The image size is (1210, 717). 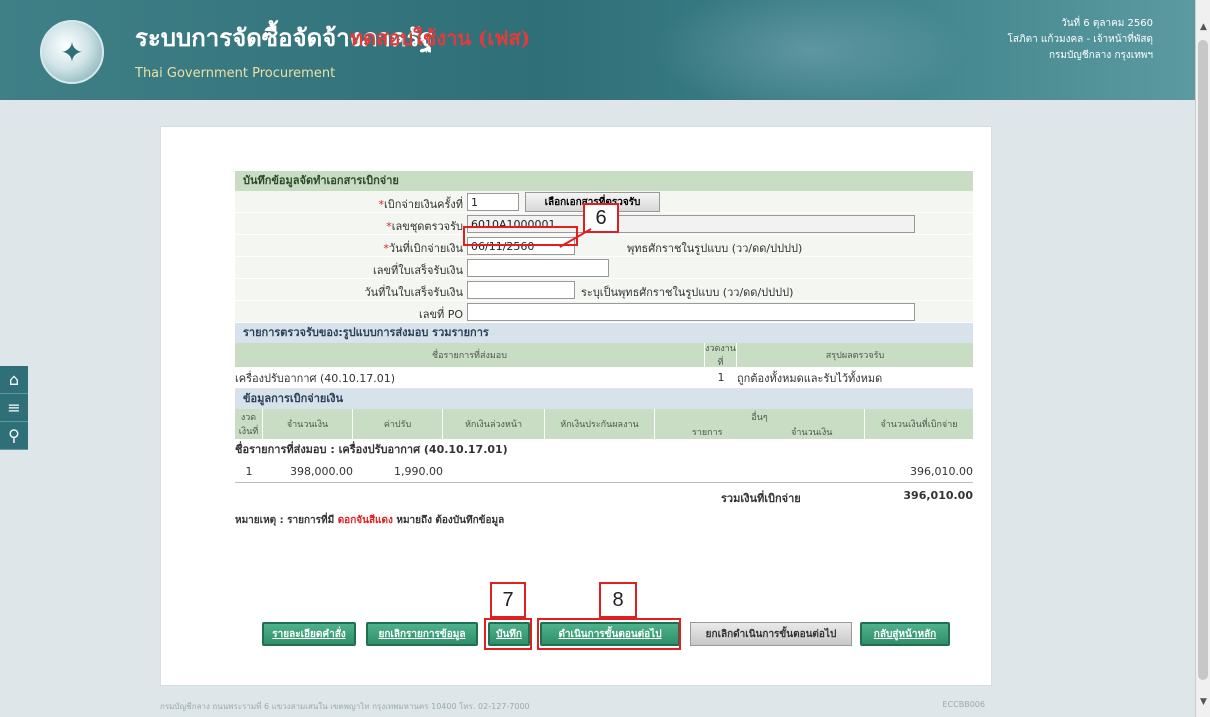 What do you see at coordinates (425, 248) in the screenshot?
I see `pay-date-label: วันที่เบิกจ่ายเงิน` at bounding box center [425, 248].